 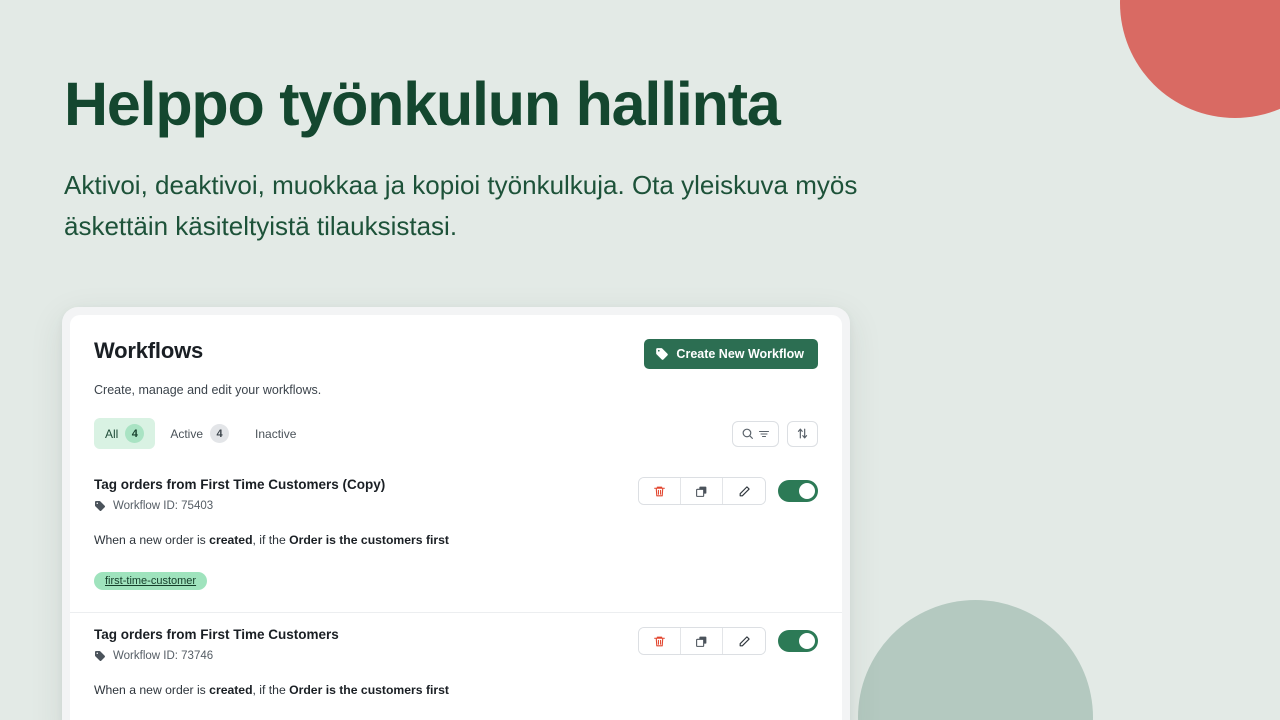 I want to click on tab-all: All 4, so click(x=125, y=433).